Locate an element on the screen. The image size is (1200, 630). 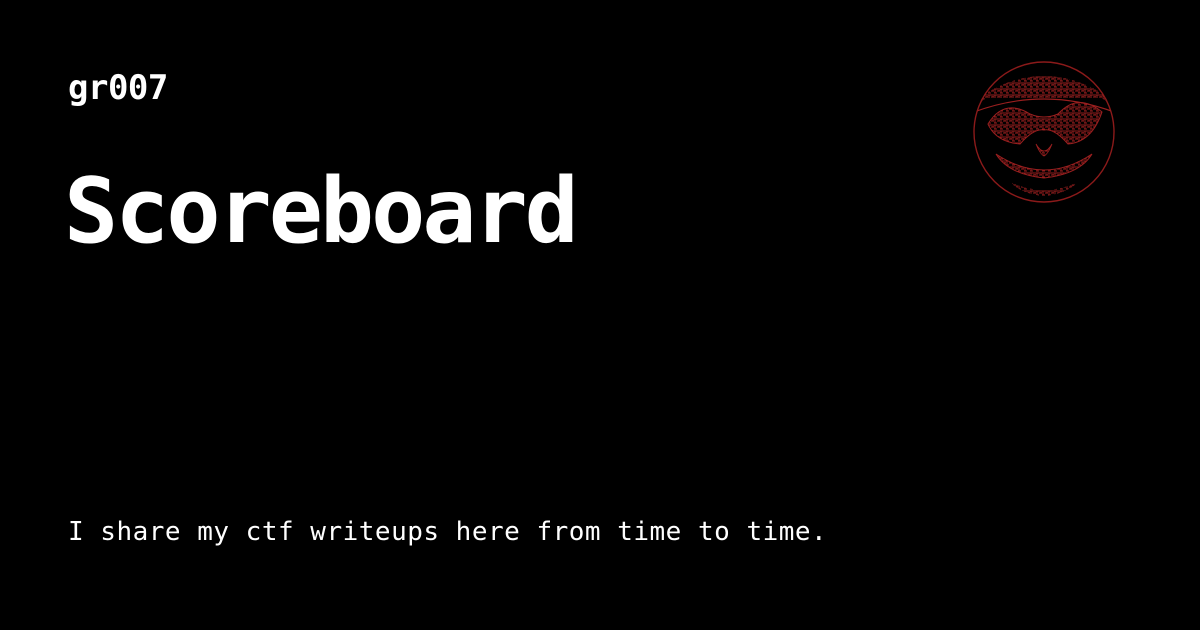
site-name: gr007 is located at coordinates (118, 88).